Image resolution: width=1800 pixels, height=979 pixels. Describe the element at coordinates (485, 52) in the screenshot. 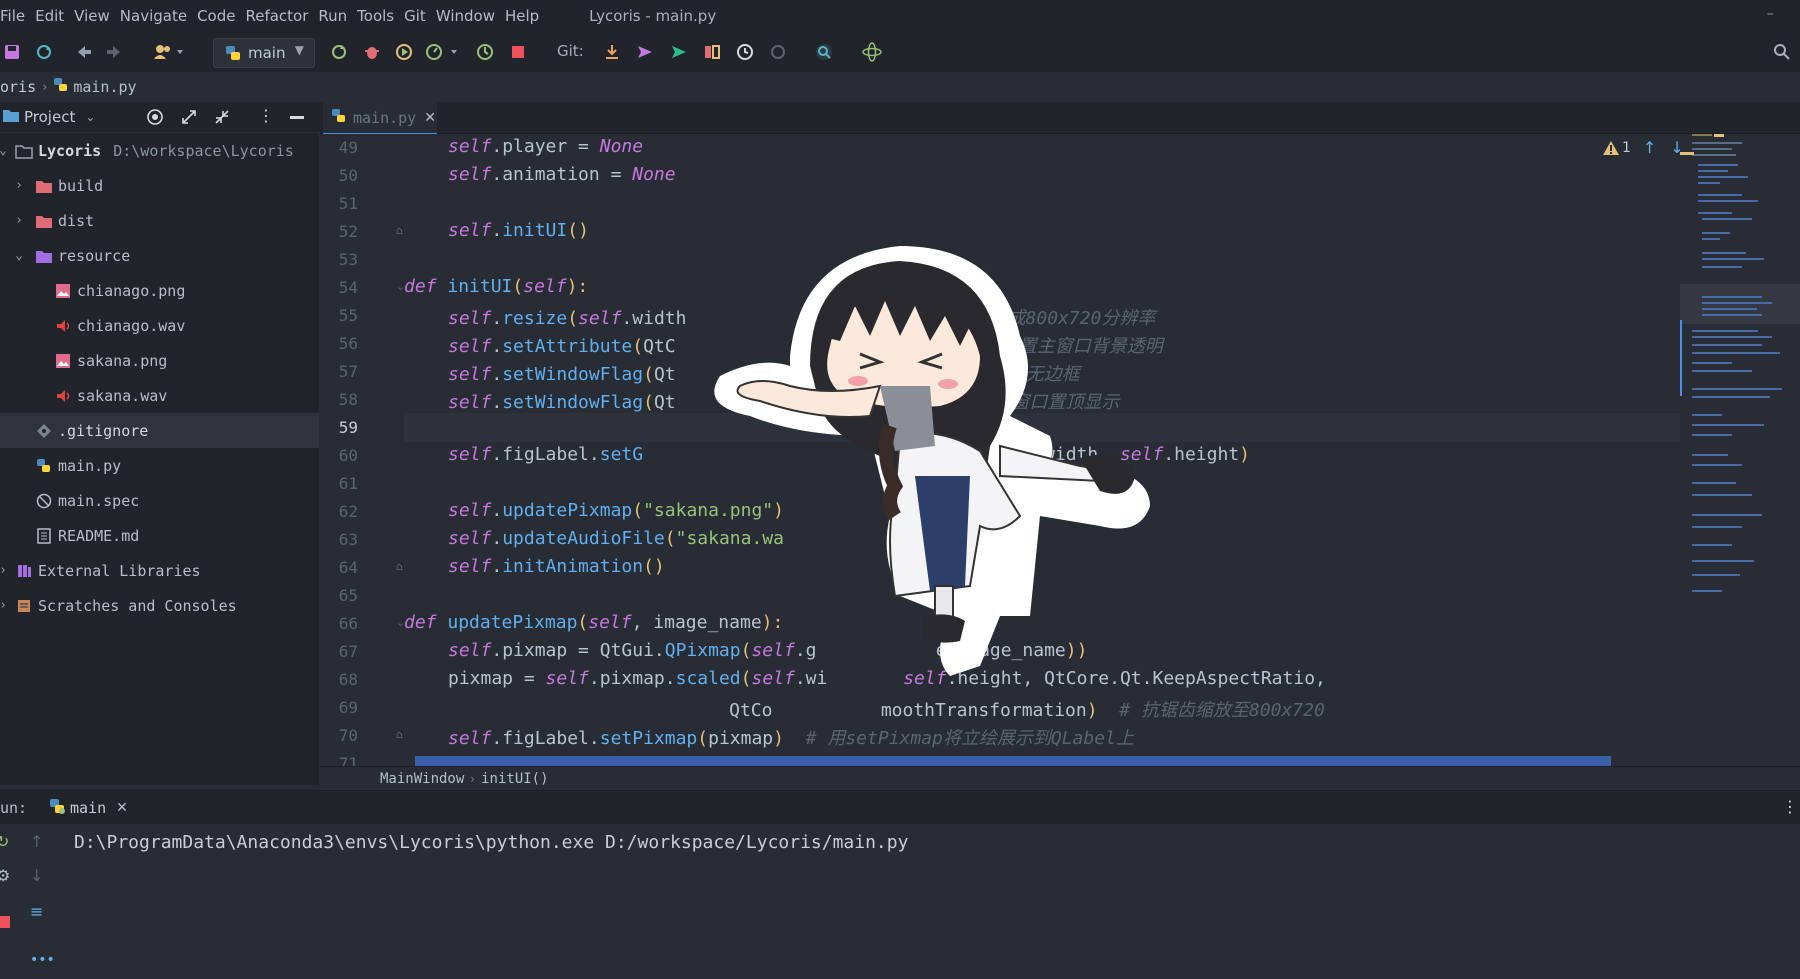

I see `concurrency-icon` at that location.